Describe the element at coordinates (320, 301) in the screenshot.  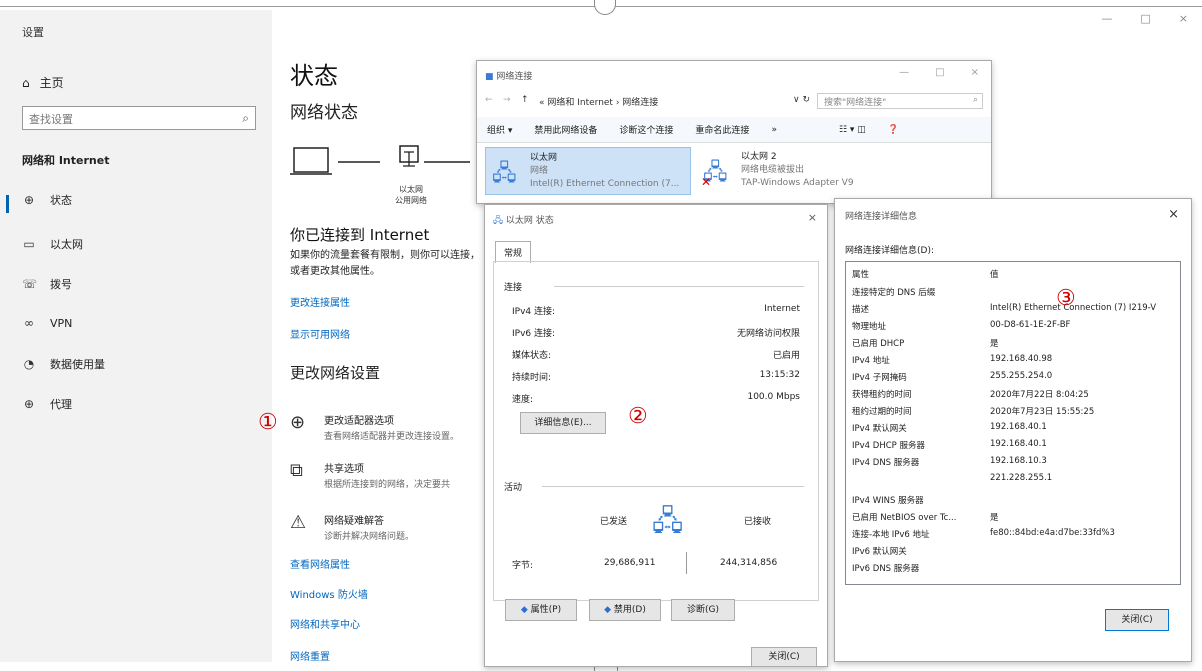
I see `change-properties-link: 更改连接属性` at that location.